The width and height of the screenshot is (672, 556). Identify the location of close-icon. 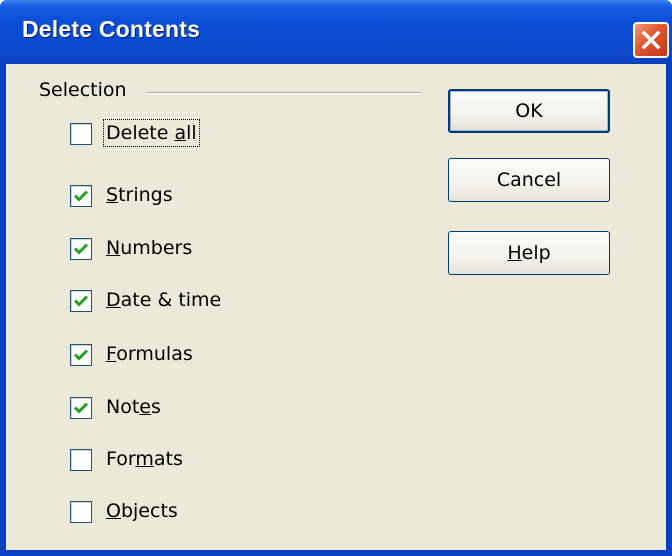
(651, 40).